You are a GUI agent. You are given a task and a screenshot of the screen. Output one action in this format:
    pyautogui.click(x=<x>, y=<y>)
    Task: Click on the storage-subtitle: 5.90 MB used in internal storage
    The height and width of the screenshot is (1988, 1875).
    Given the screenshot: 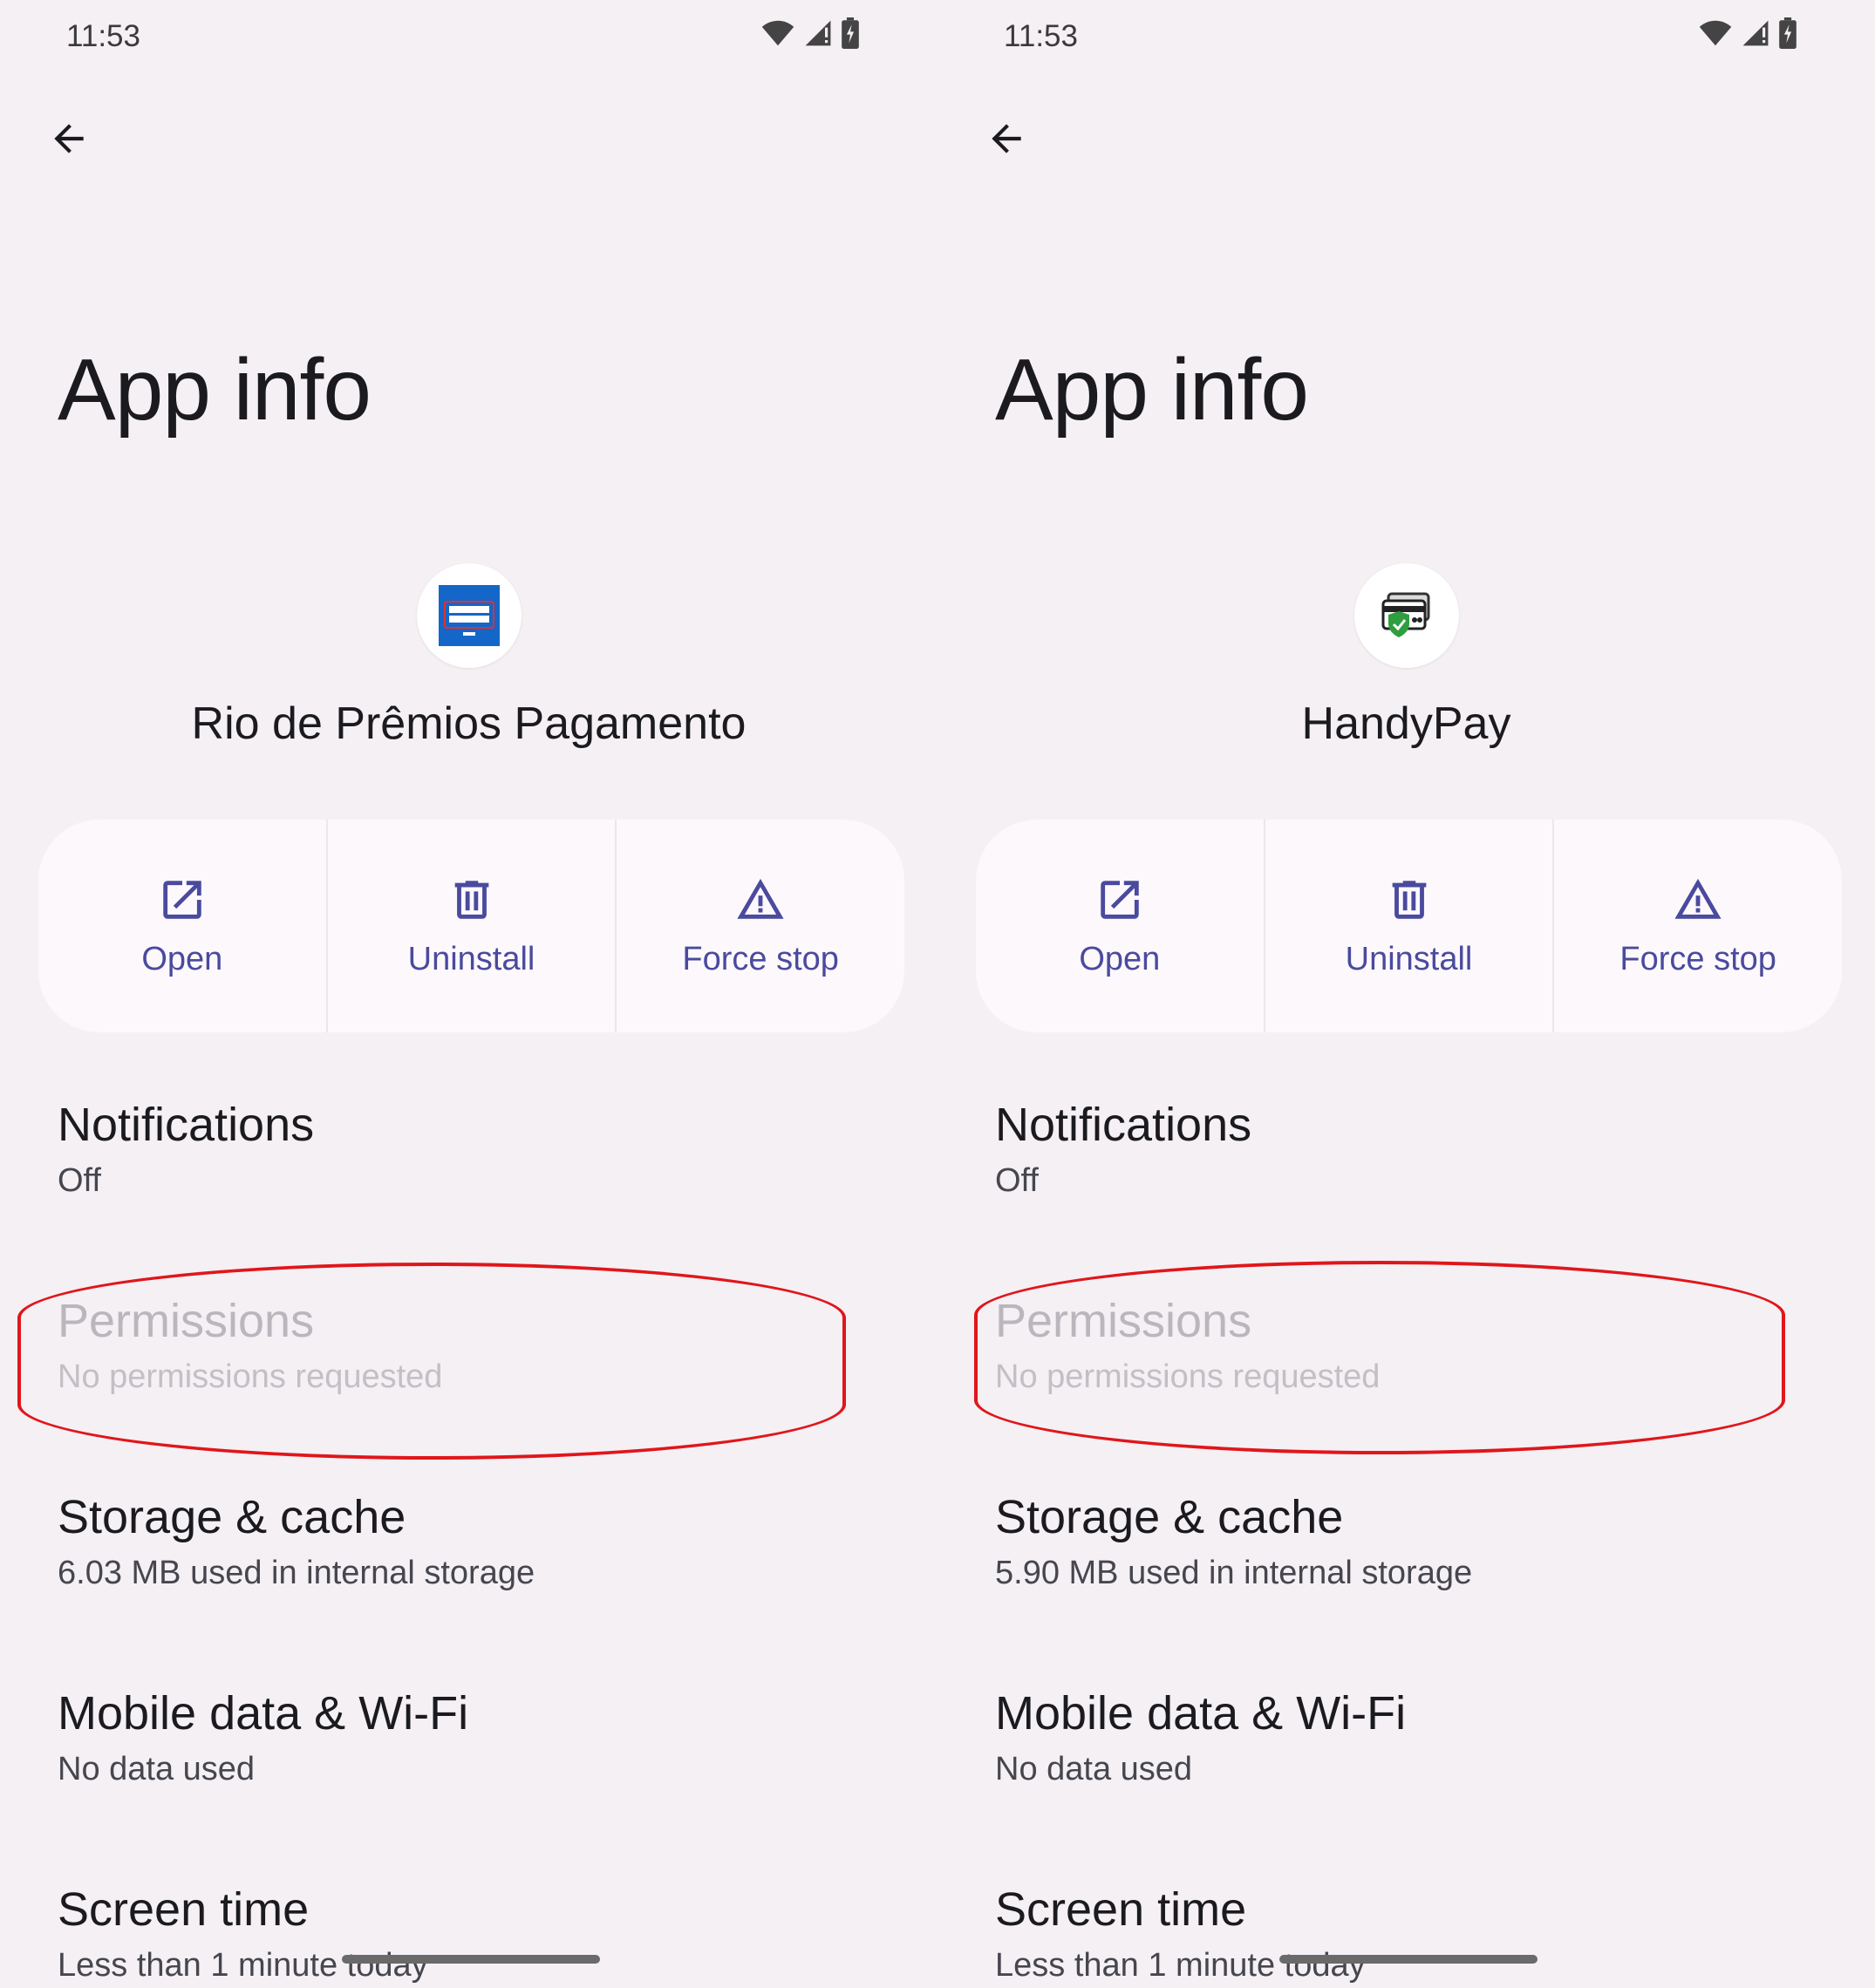 What is the action you would take?
    pyautogui.click(x=1234, y=1573)
    